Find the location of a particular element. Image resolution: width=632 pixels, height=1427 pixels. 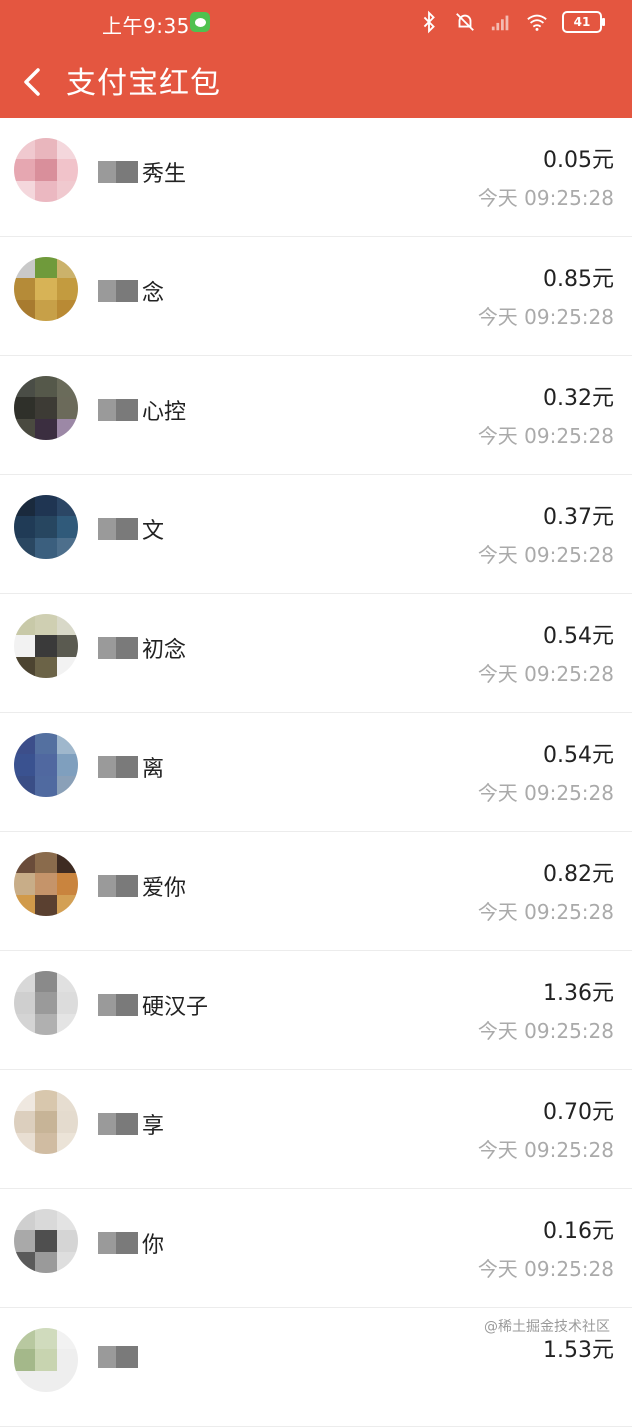

status-icons: 41 is located at coordinates (511, 22).